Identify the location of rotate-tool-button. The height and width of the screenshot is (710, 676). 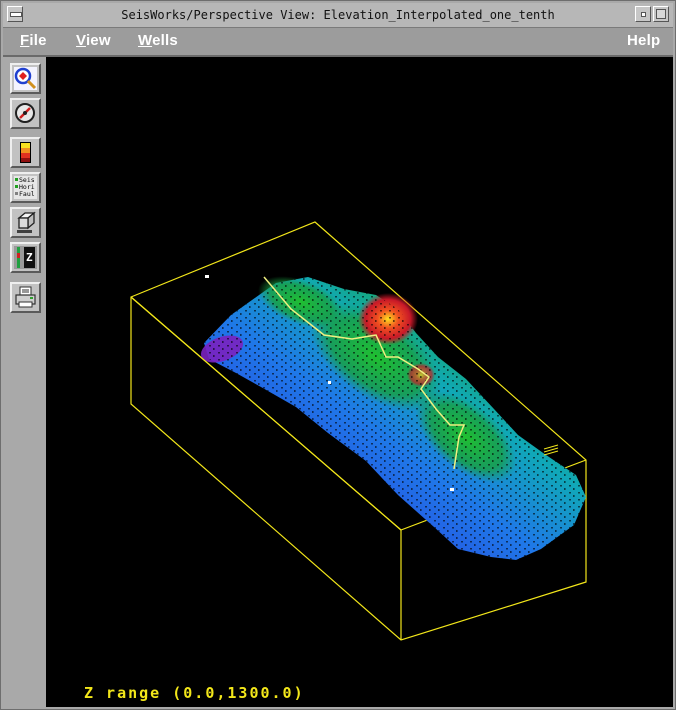
(25, 113).